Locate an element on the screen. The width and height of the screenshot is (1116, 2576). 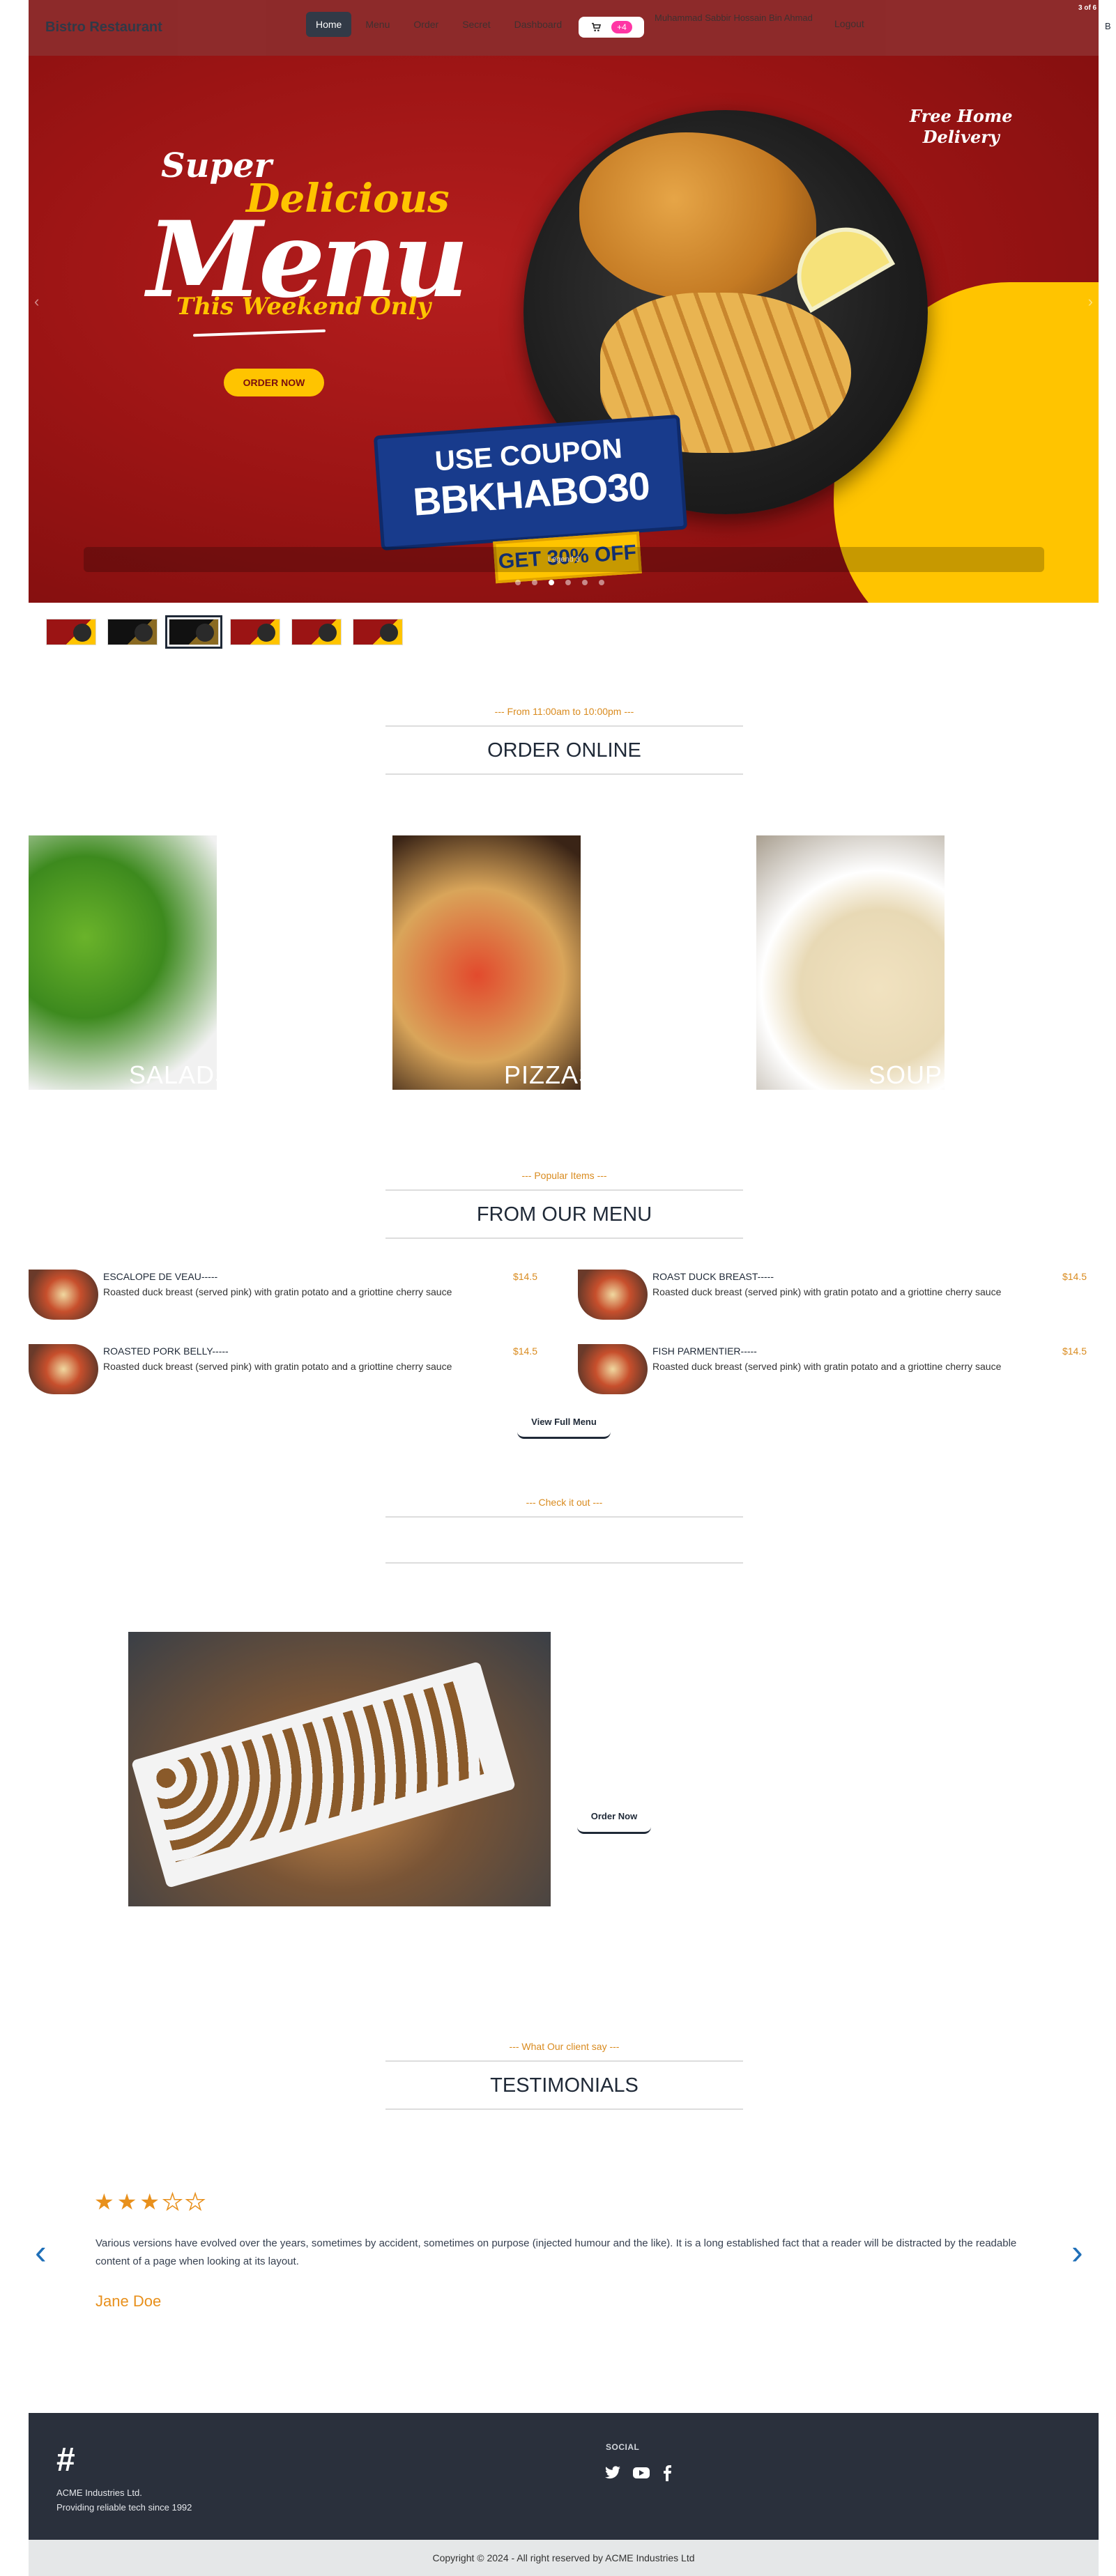
slide-counter: 3 of 6 is located at coordinates (1087, 8).